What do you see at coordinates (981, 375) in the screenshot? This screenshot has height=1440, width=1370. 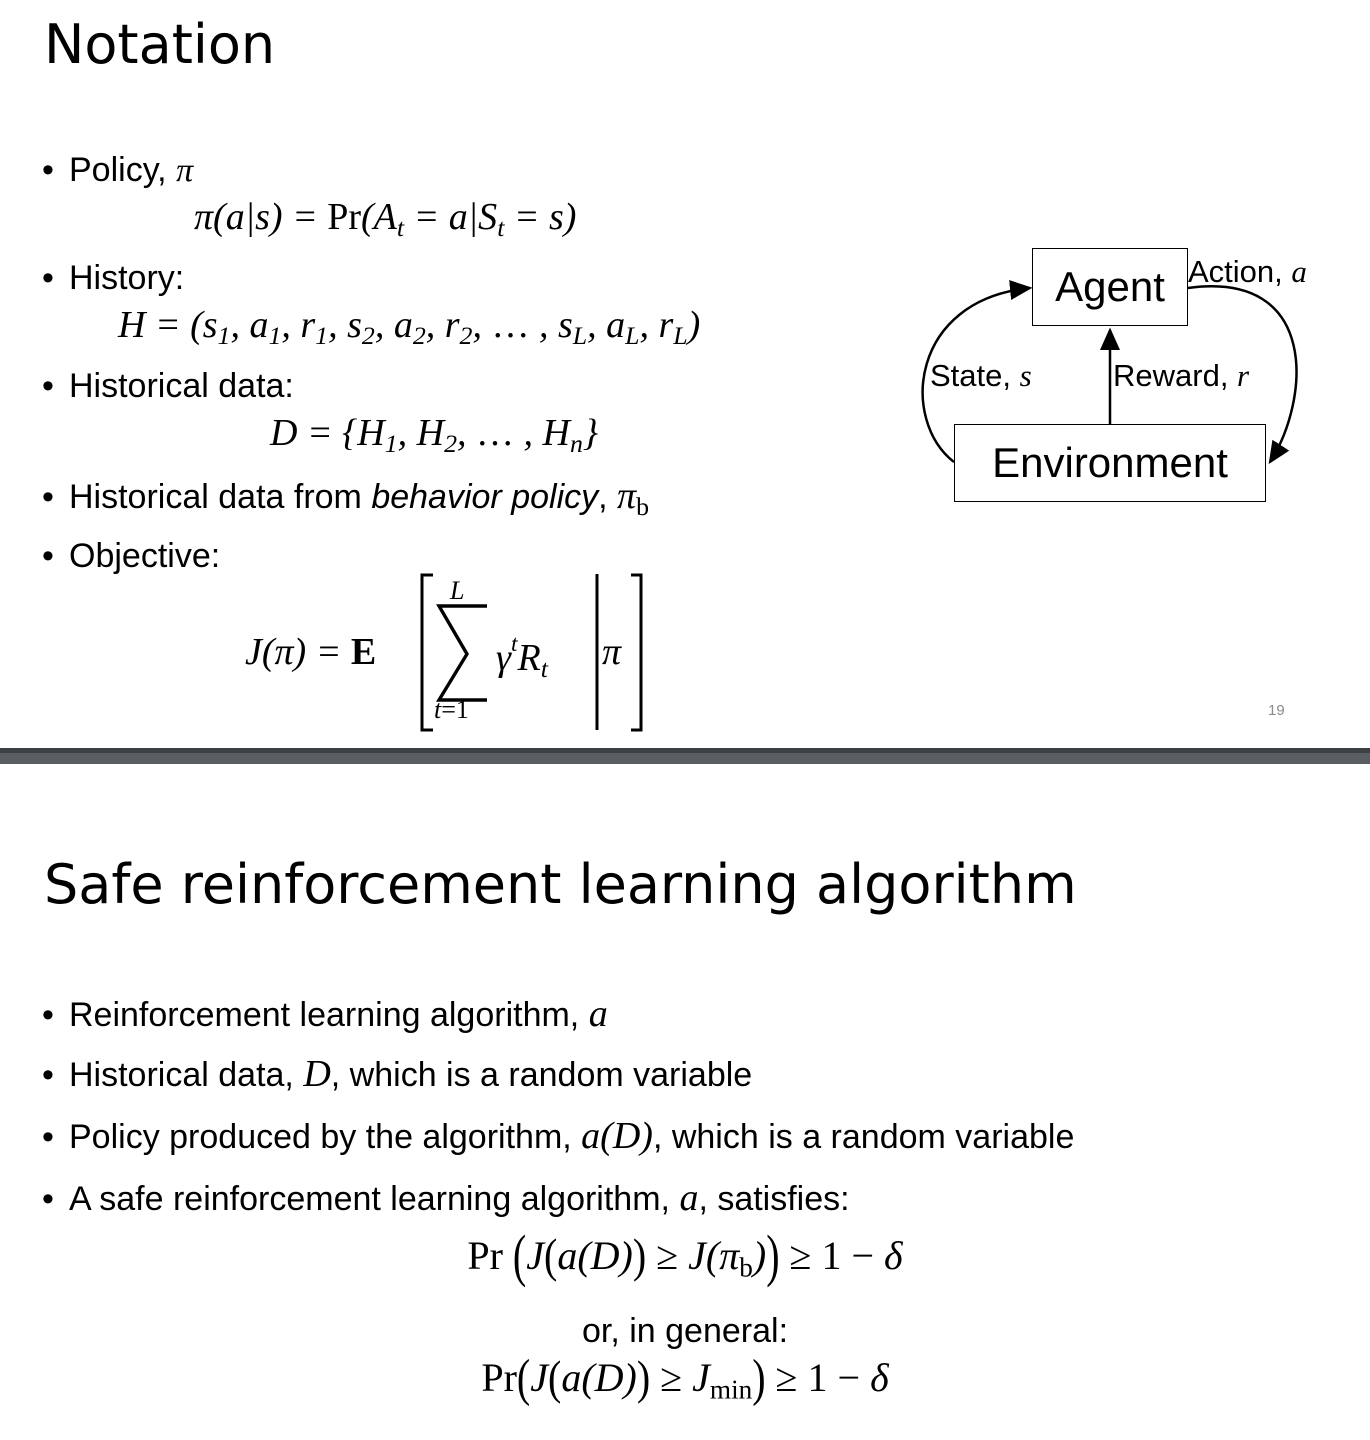 I see `state-label: State, s` at bounding box center [981, 375].